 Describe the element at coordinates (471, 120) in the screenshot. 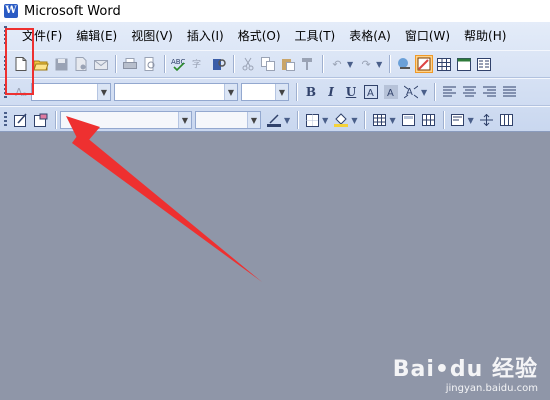

I see `align-cell-dropdown-icon: ▼` at that location.